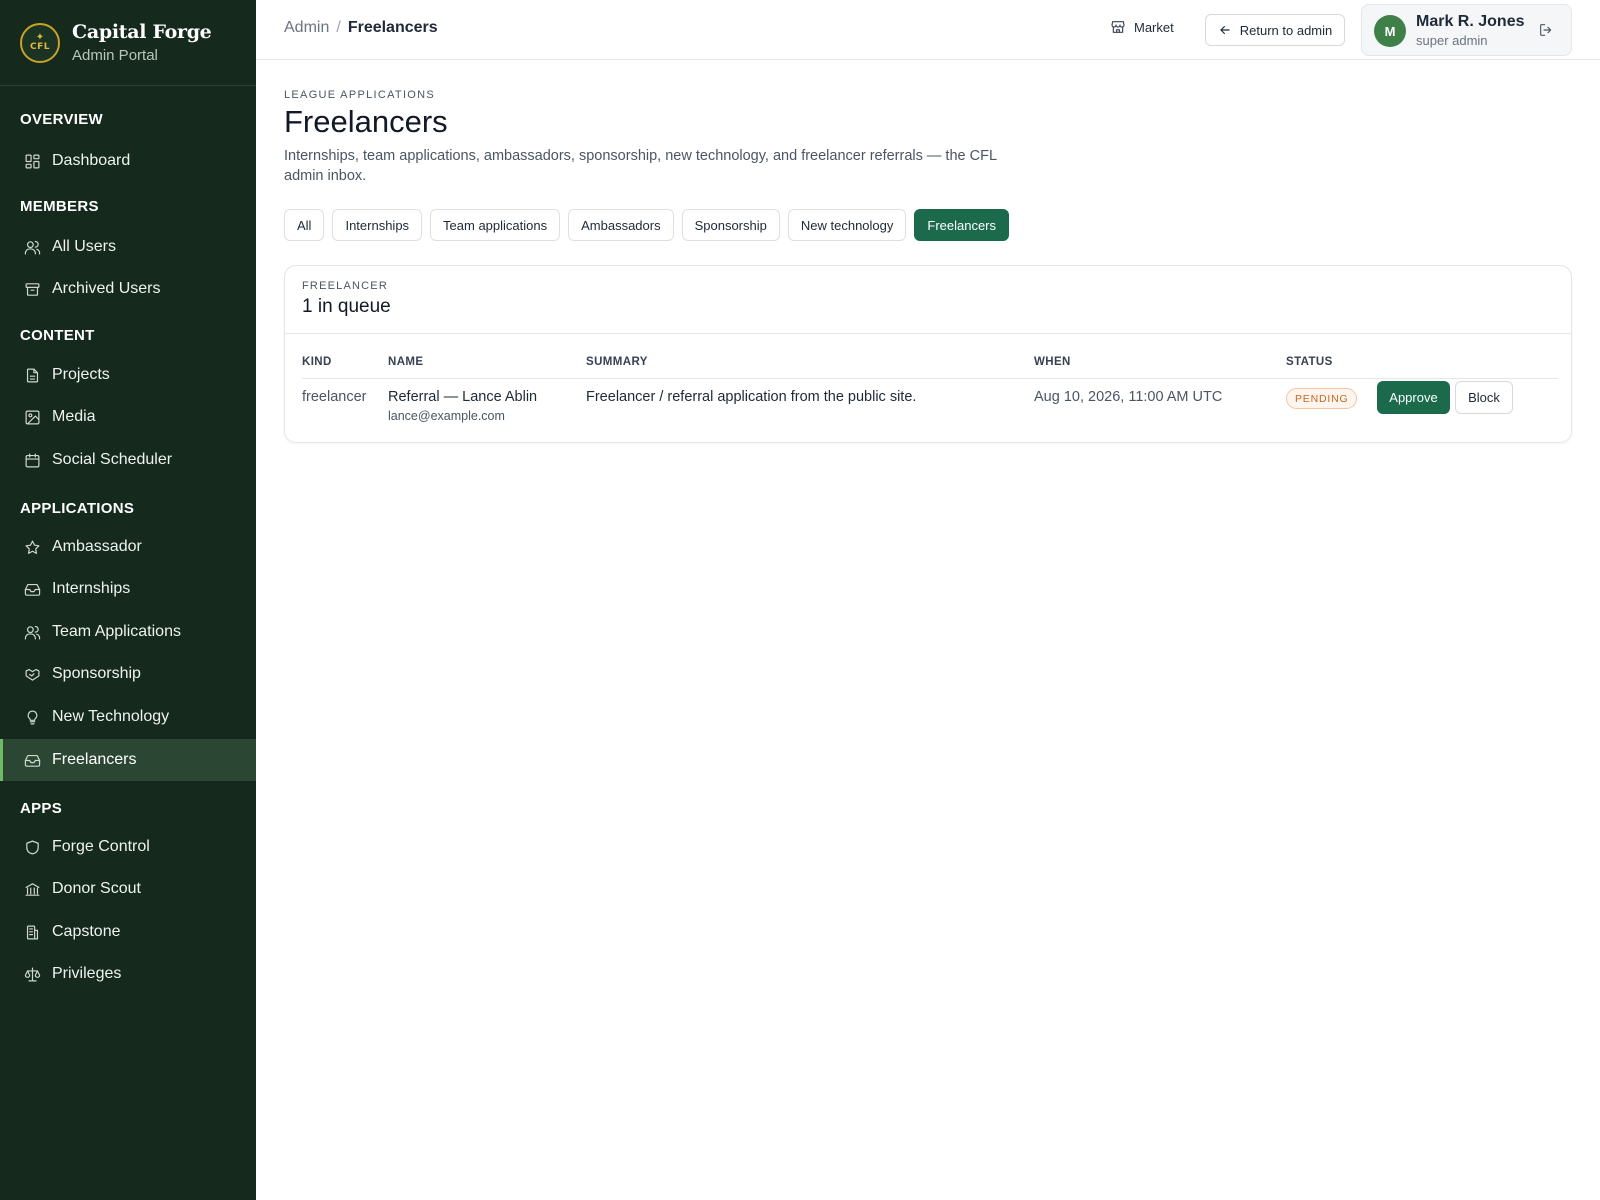 The height and width of the screenshot is (1200, 1600). I want to click on nav-section-content: CONTENT, so click(57, 335).